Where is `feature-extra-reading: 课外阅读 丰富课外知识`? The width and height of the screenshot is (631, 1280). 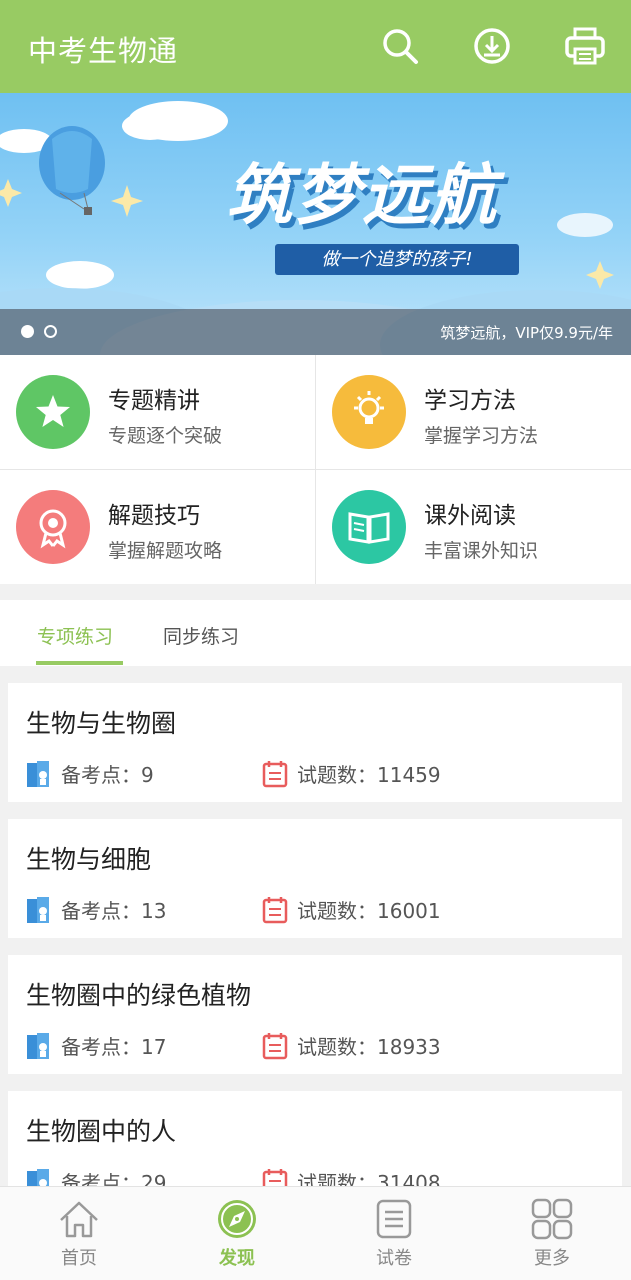
feature-extra-reading: 课外阅读 丰富课外知识 is located at coordinates (473, 527).